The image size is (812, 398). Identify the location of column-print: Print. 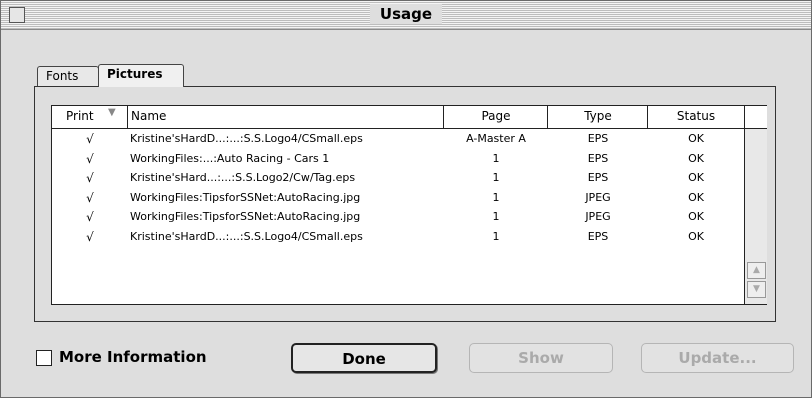
(80, 116).